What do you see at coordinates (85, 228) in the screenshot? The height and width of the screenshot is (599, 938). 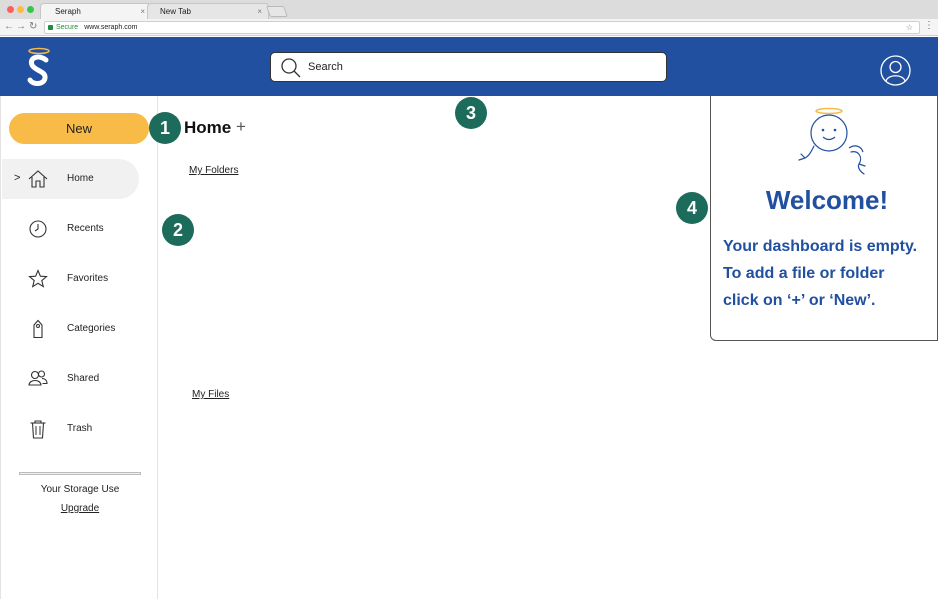 I see `sidebar-item-label: Recents` at bounding box center [85, 228].